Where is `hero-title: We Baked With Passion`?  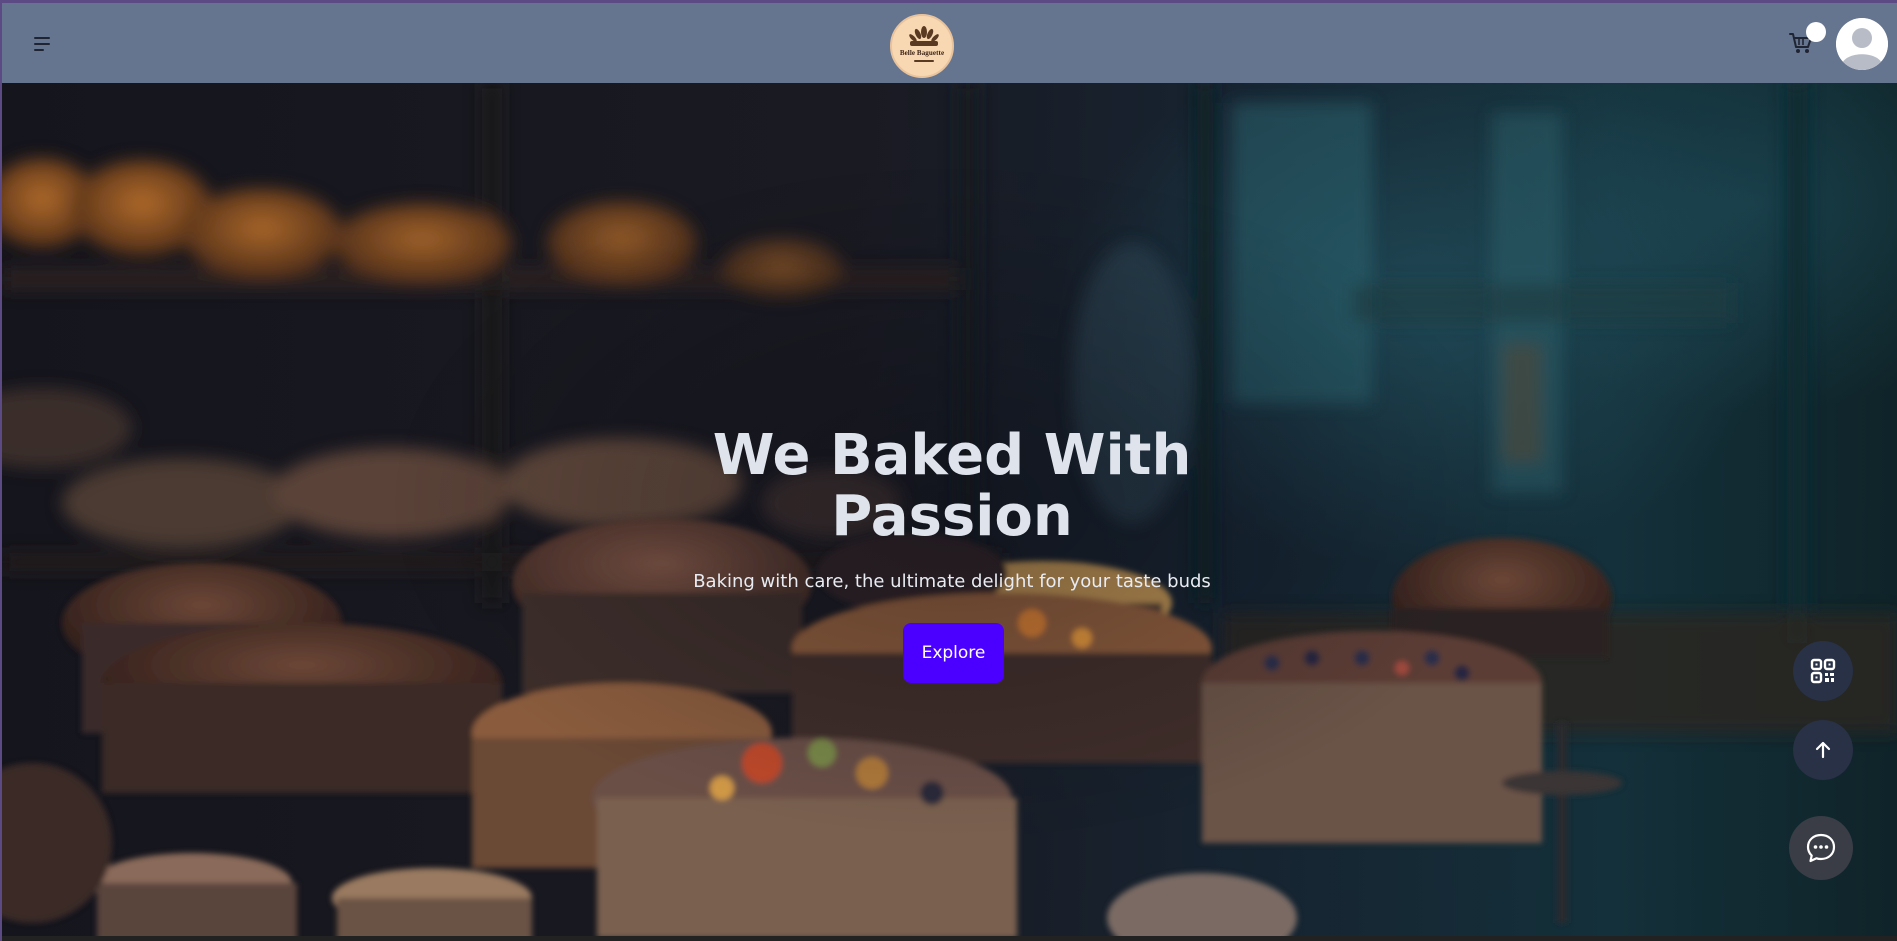 hero-title: We Baked With Passion is located at coordinates (952, 486).